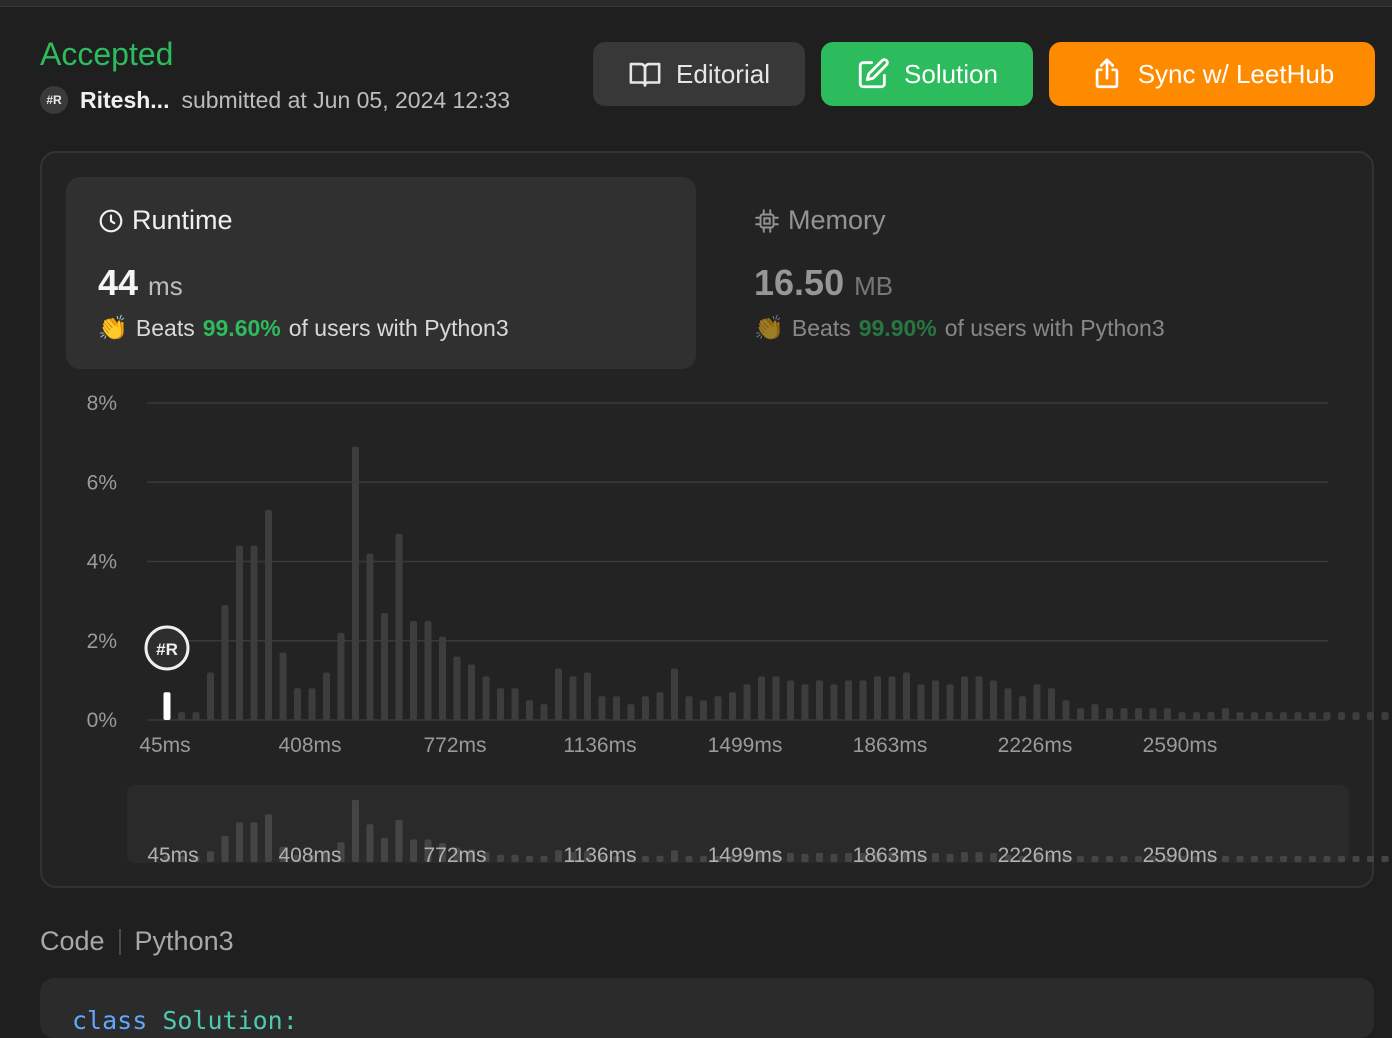 This screenshot has height=1038, width=1392. Describe the element at coordinates (1037, 220) in the screenshot. I see `memory-title: Memory` at that location.